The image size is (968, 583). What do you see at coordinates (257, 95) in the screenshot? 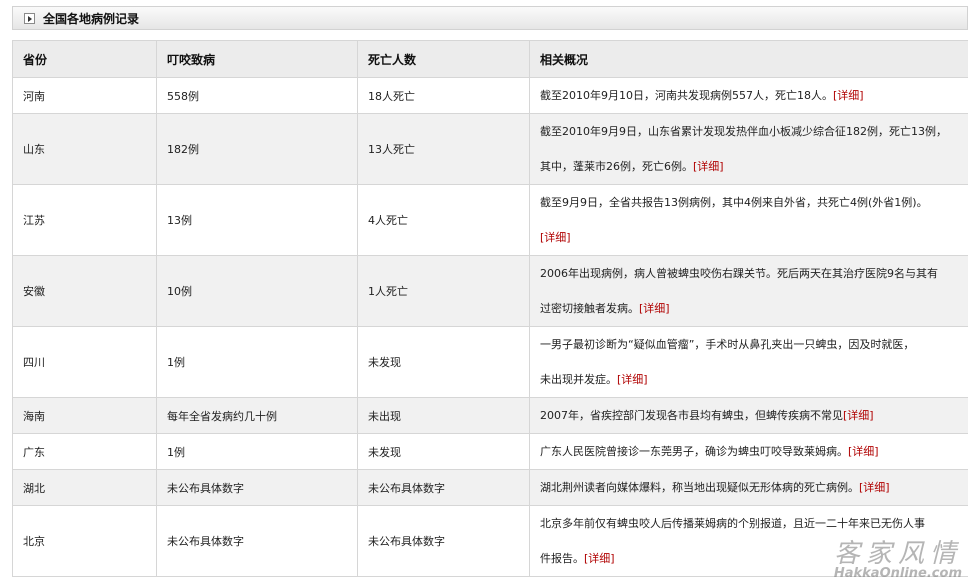
I see `cell-cases: 558例` at bounding box center [257, 95].